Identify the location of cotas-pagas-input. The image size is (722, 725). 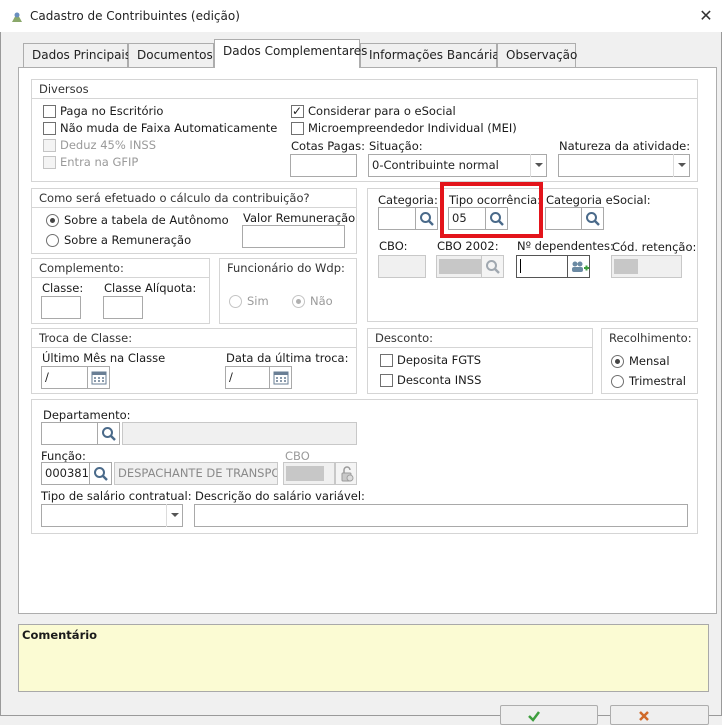
(323, 165).